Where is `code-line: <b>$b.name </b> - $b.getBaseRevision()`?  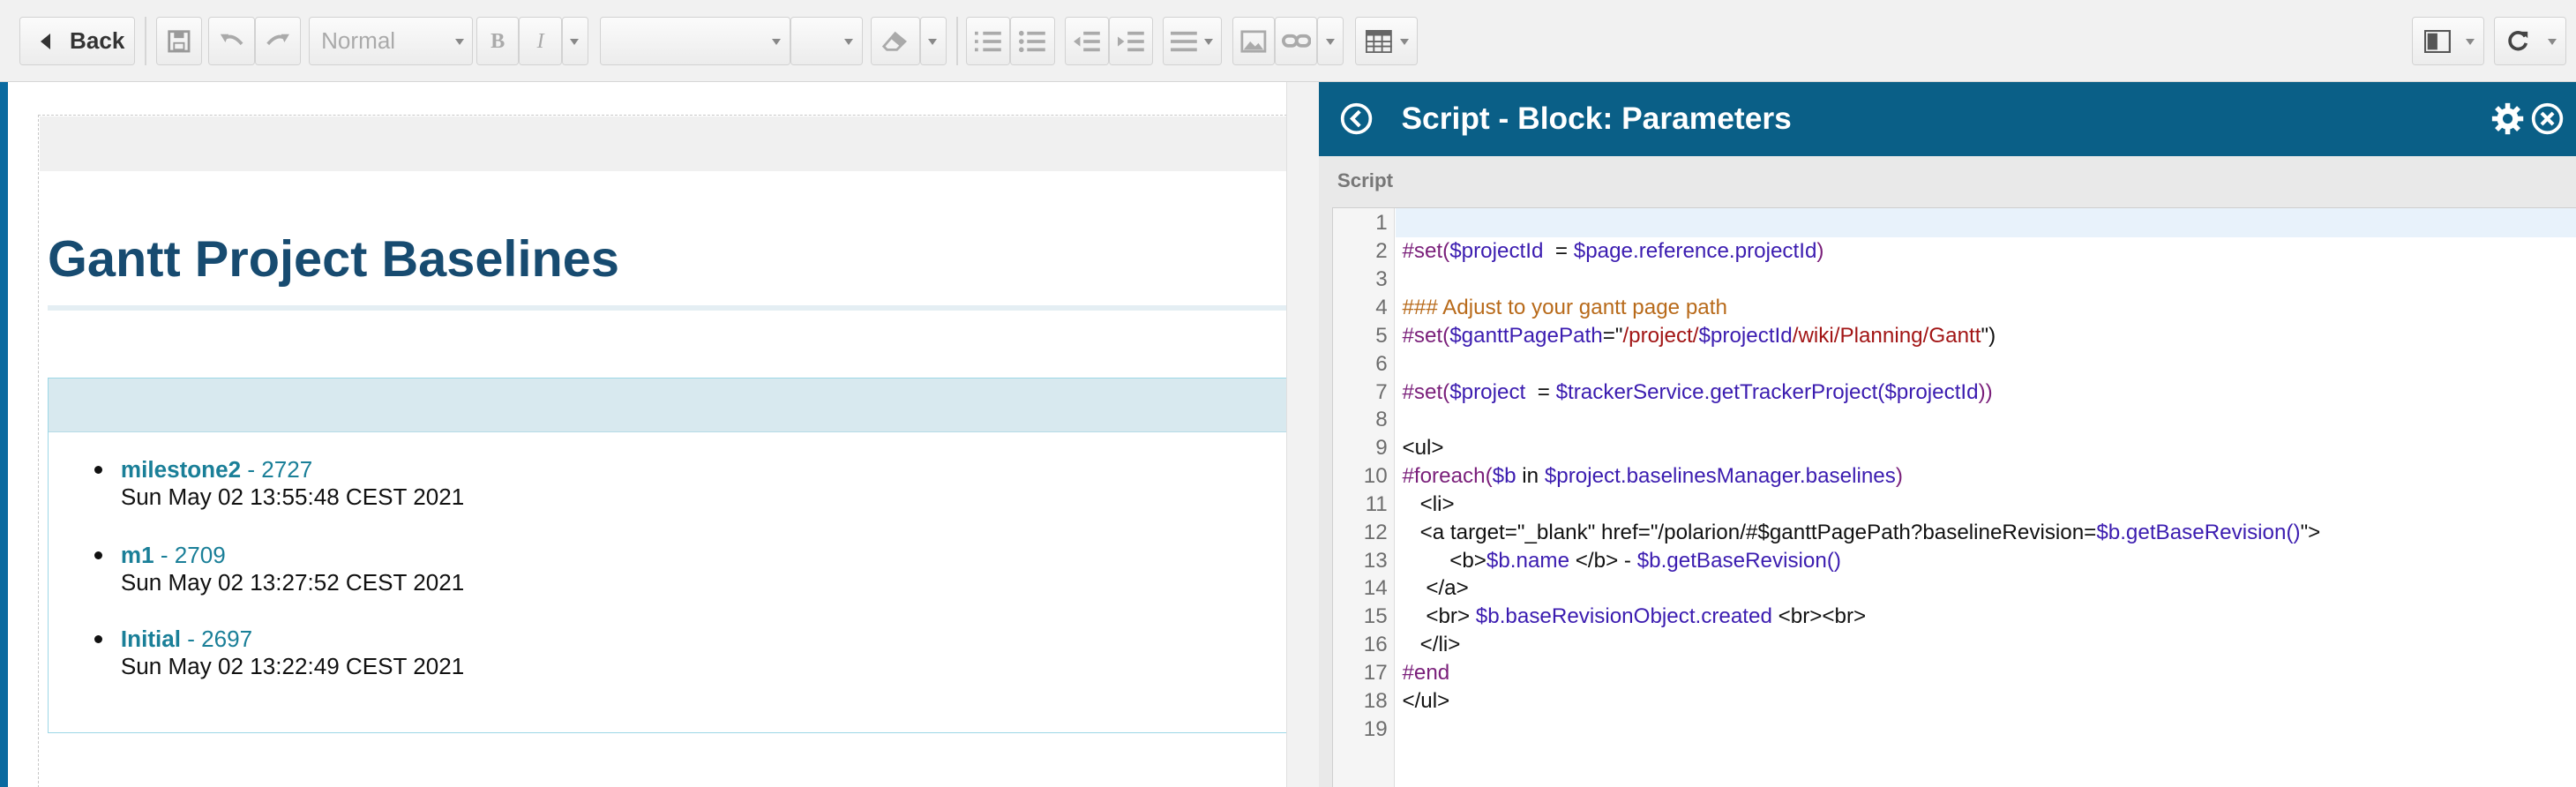
code-line: <b>$b.name </b> - $b.getBaseRevision() is located at coordinates (1622, 561).